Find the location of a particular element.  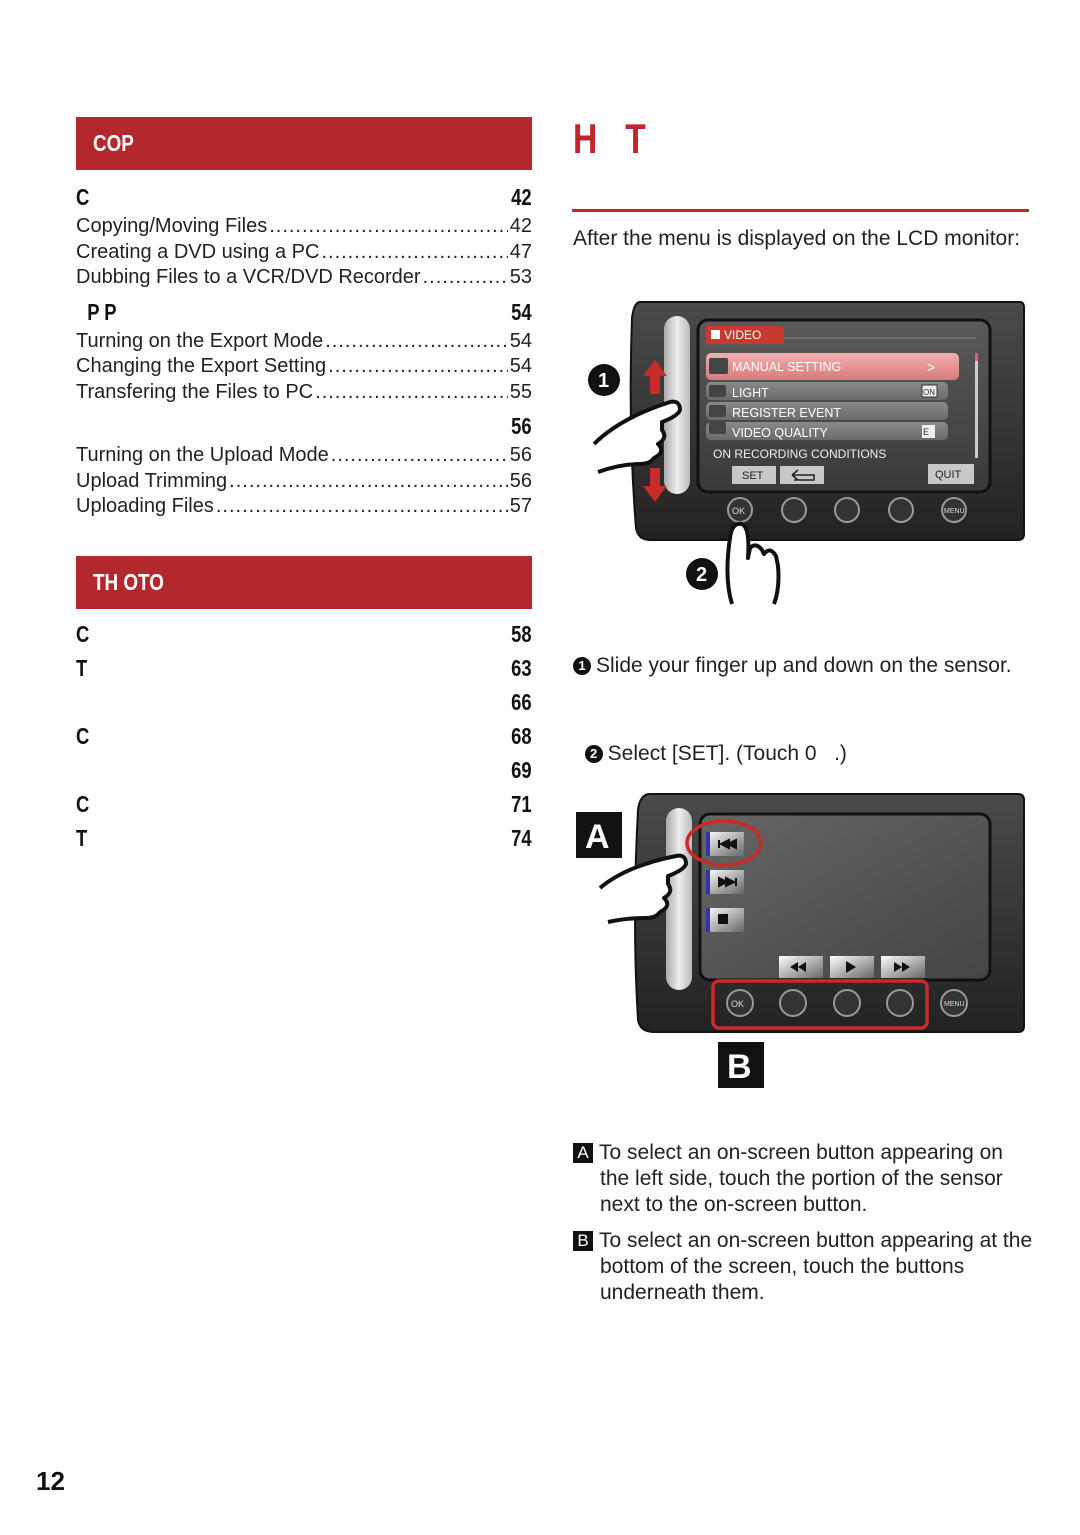

toc-item: Turning on the Export Mode 54 is located at coordinates (304, 342).